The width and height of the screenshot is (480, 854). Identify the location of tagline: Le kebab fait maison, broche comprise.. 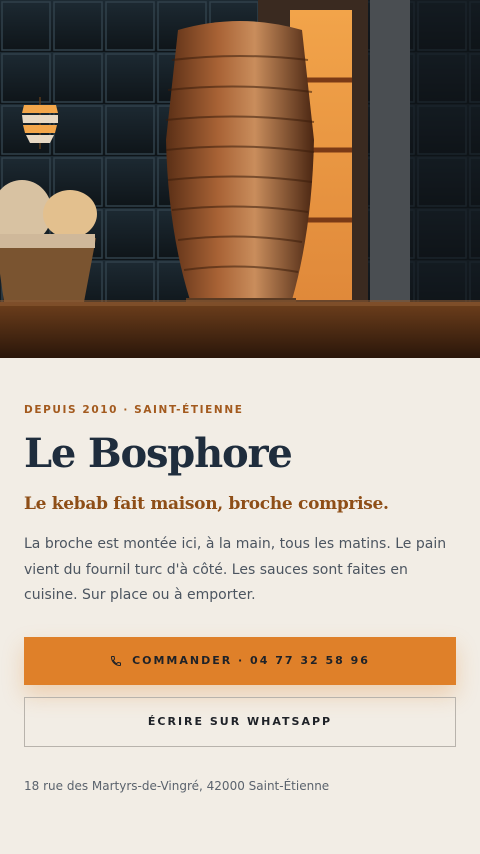
(206, 504).